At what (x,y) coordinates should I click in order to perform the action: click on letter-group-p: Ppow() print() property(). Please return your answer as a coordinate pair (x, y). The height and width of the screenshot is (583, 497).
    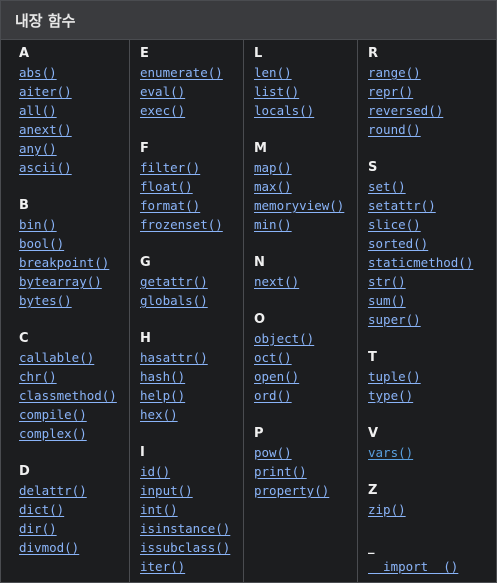
    Looking at the image, I should click on (305, 462).